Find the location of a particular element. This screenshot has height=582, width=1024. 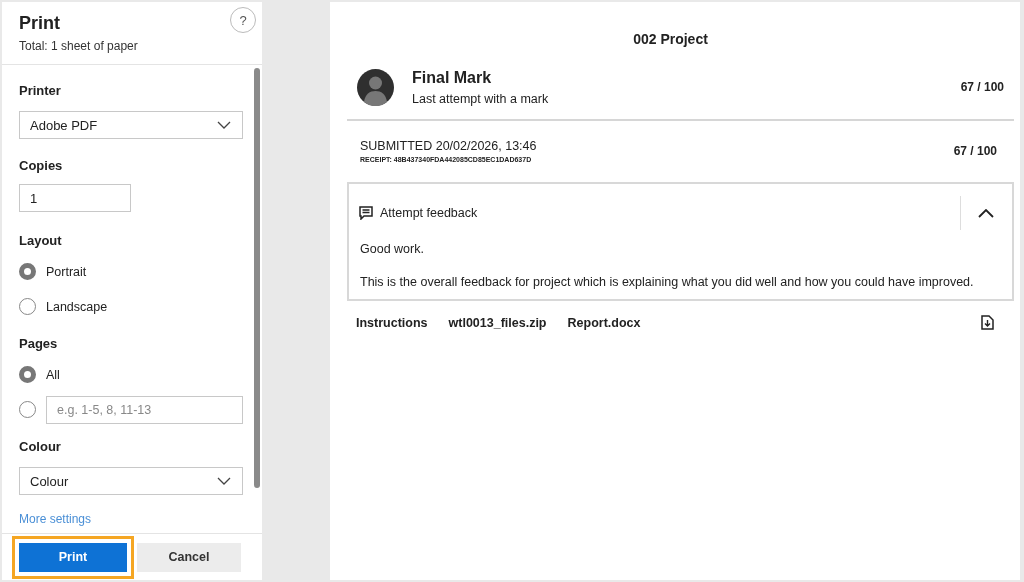

section-label: Layout is located at coordinates (40, 240).